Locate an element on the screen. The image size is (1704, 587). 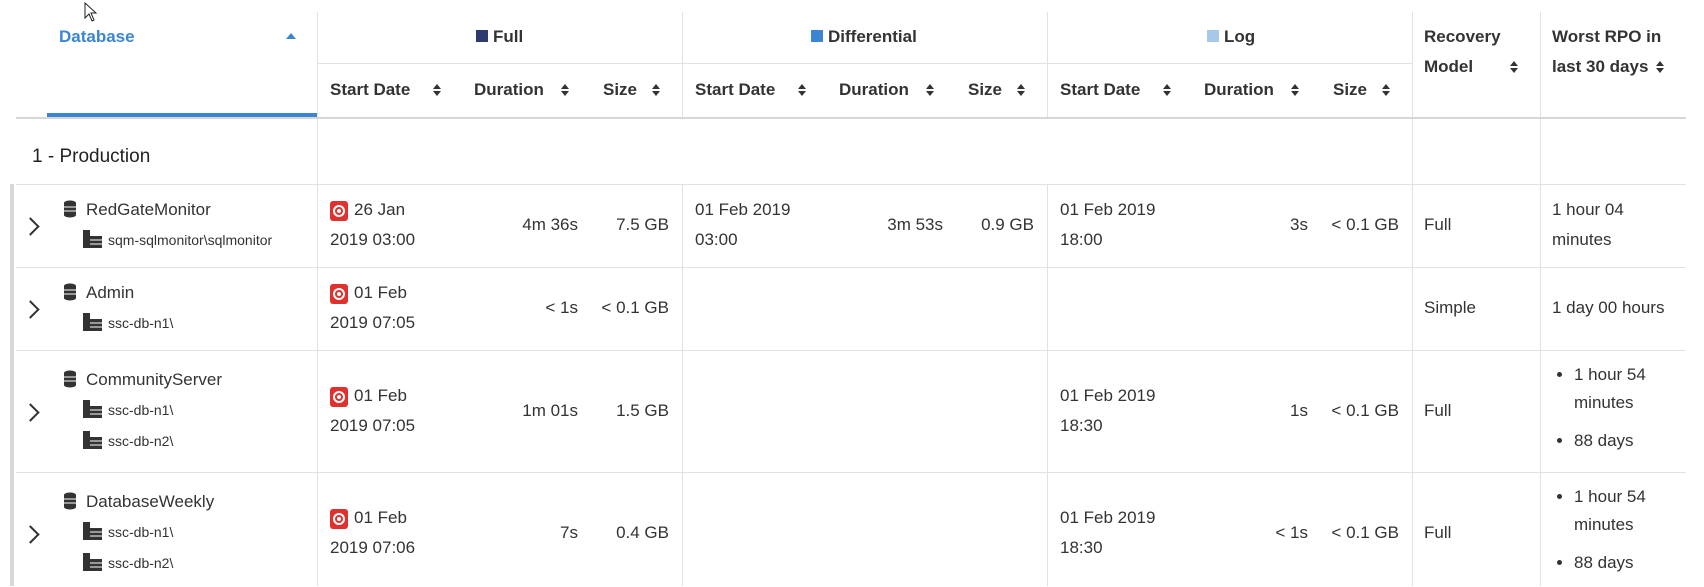
log-duration: 3s is located at coordinates (1299, 224).